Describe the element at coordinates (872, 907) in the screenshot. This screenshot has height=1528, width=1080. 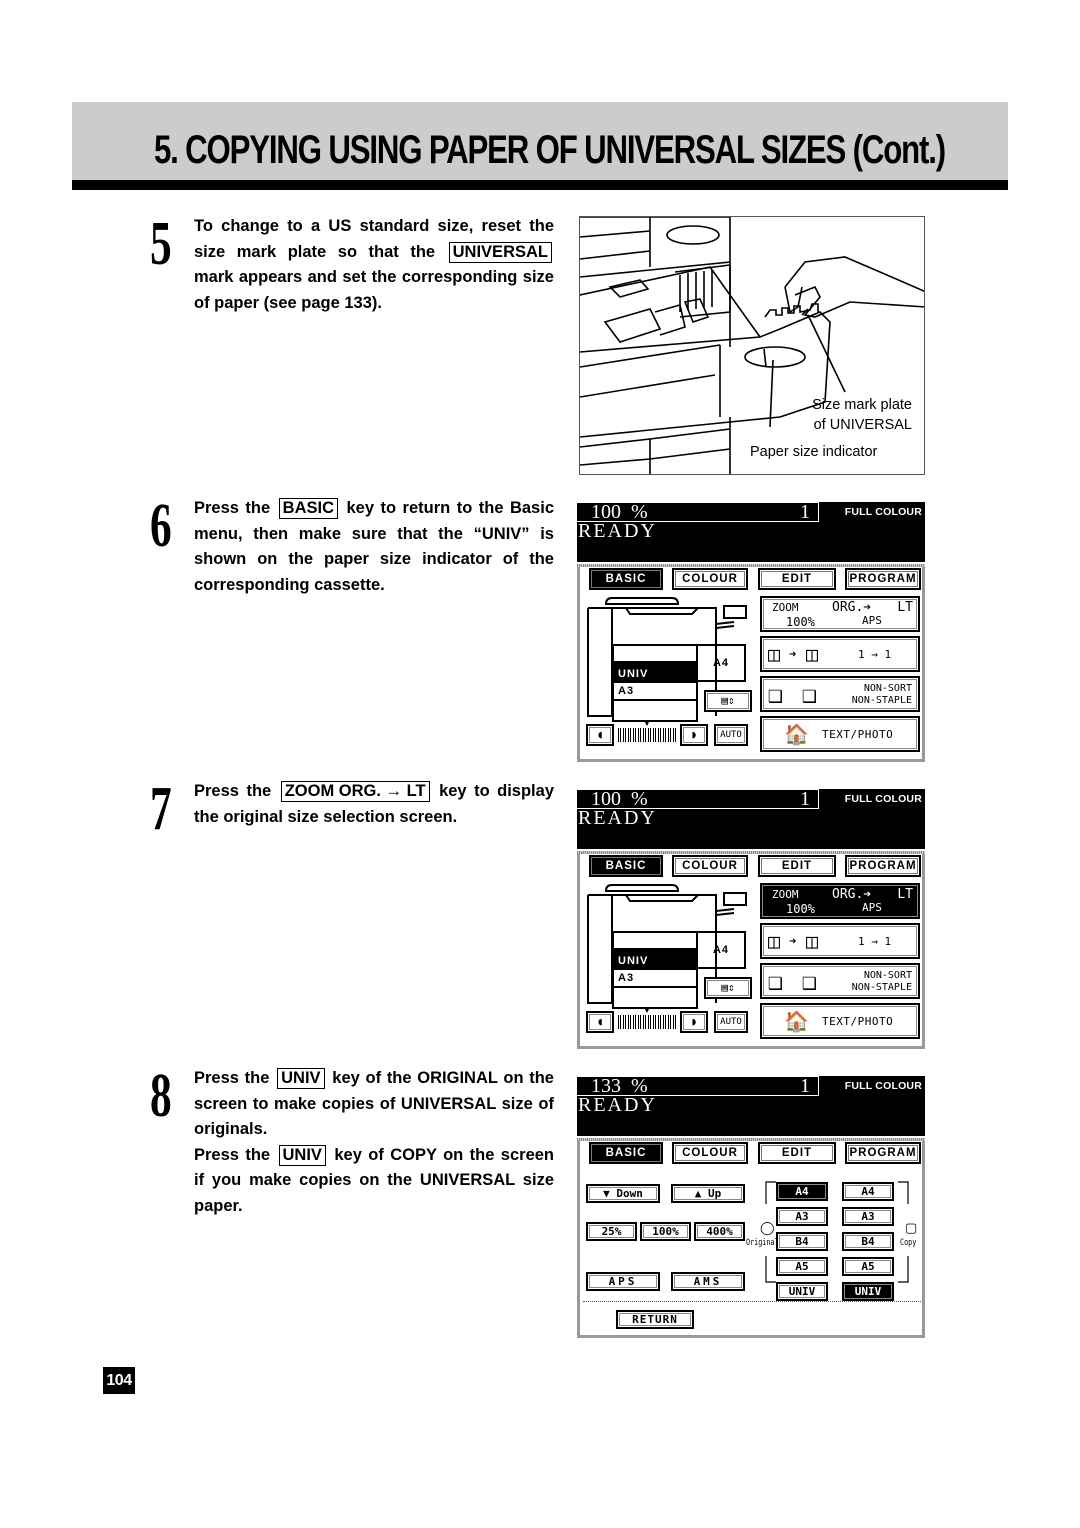
I see `aps-label: APS` at that location.